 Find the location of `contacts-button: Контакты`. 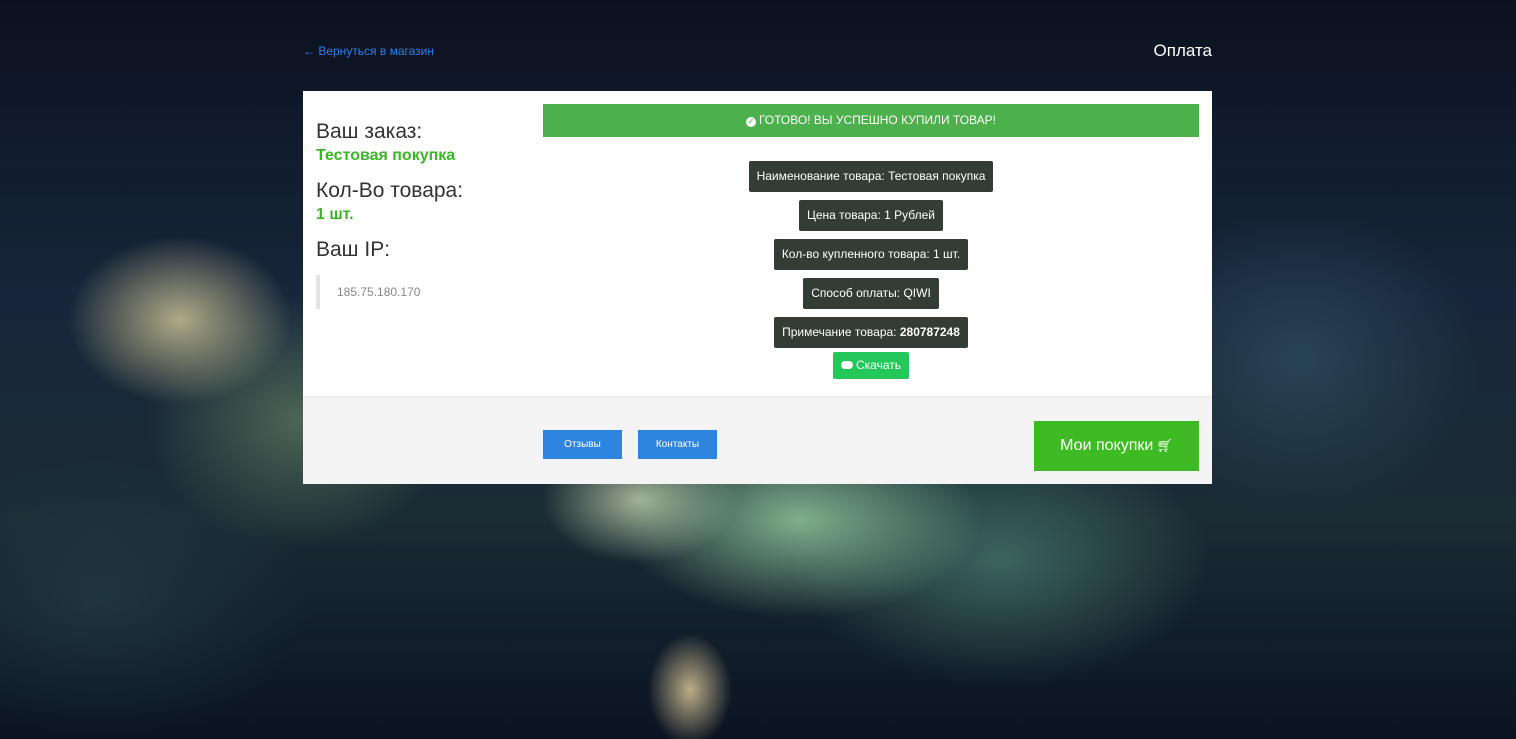

contacts-button: Контакты is located at coordinates (677, 444).